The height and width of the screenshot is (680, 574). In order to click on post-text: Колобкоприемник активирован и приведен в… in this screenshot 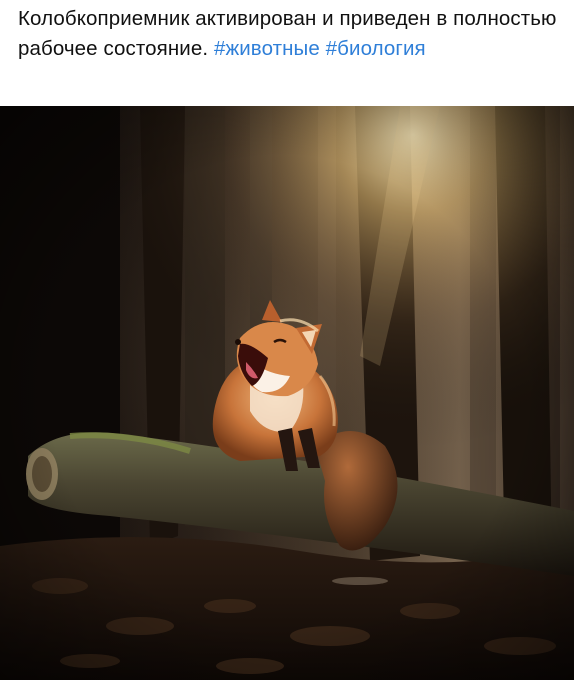, I will do `click(288, 34)`.